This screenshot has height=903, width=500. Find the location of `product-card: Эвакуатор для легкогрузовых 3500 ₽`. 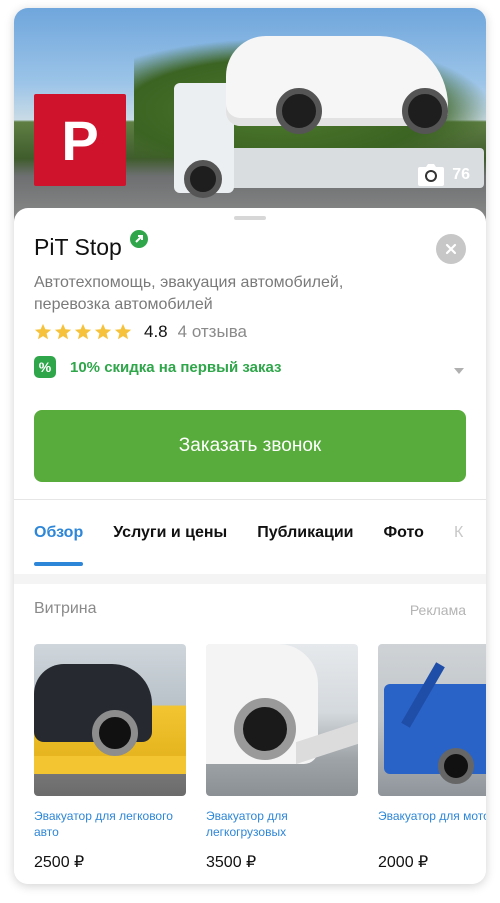

product-card: Эвакуатор для легкогрузовых 3500 ₽ is located at coordinates (282, 758).